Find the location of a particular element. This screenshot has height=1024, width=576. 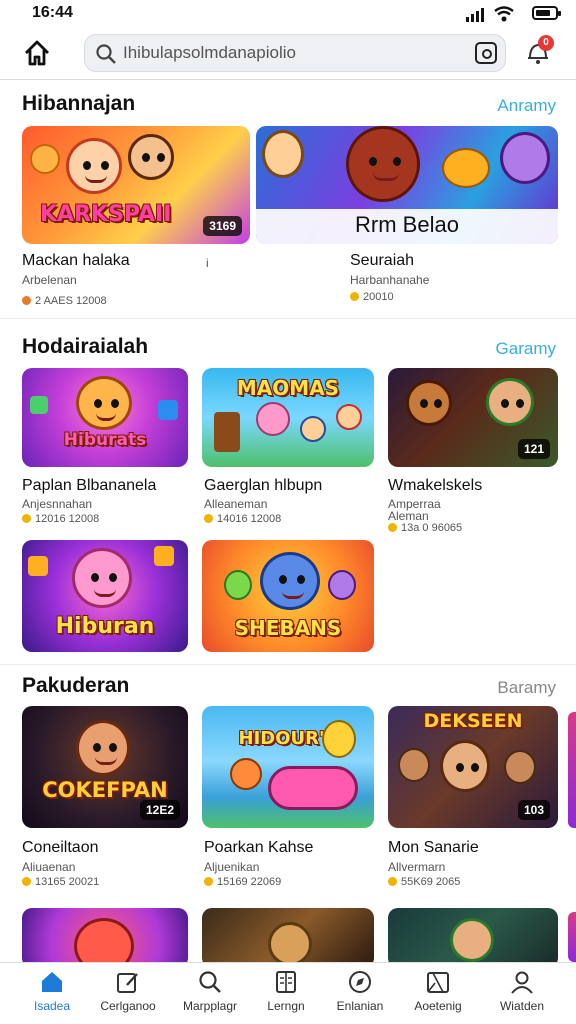

compass-icon is located at coordinates (360, 982).